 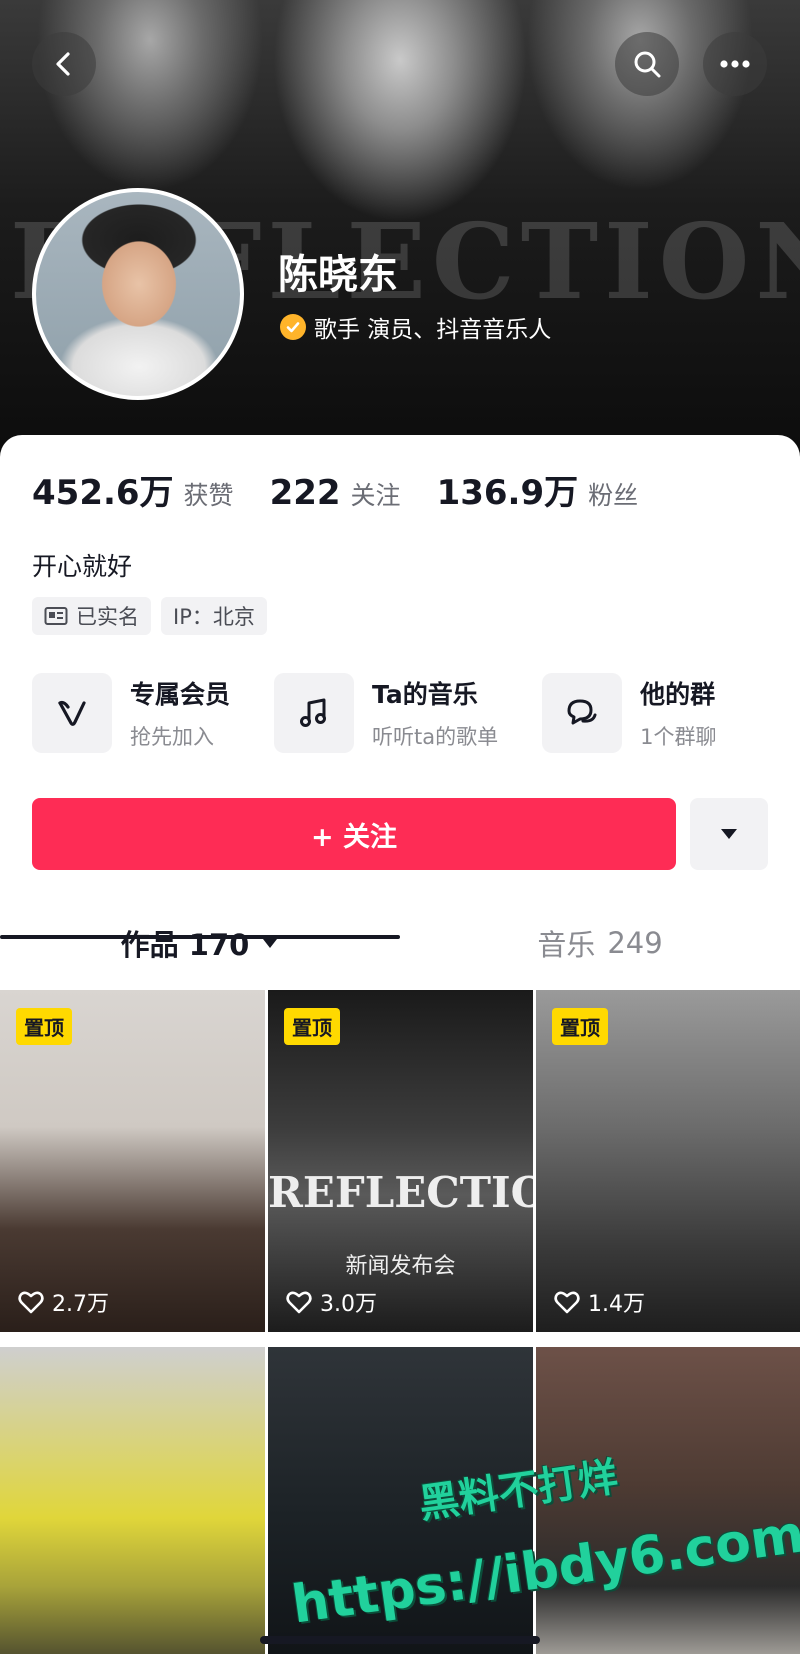 What do you see at coordinates (185, 945) in the screenshot?
I see `tab-works-label: 作品 170` at bounding box center [185, 945].